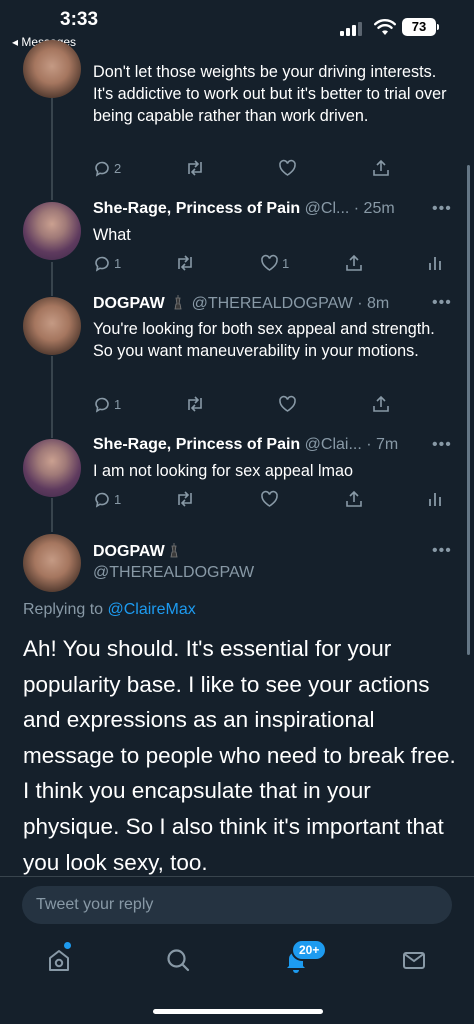 This screenshot has width=474, height=1024. What do you see at coordinates (174, 572) in the screenshot?
I see `main-author-handle: @THEREALDOGPAW` at bounding box center [174, 572].